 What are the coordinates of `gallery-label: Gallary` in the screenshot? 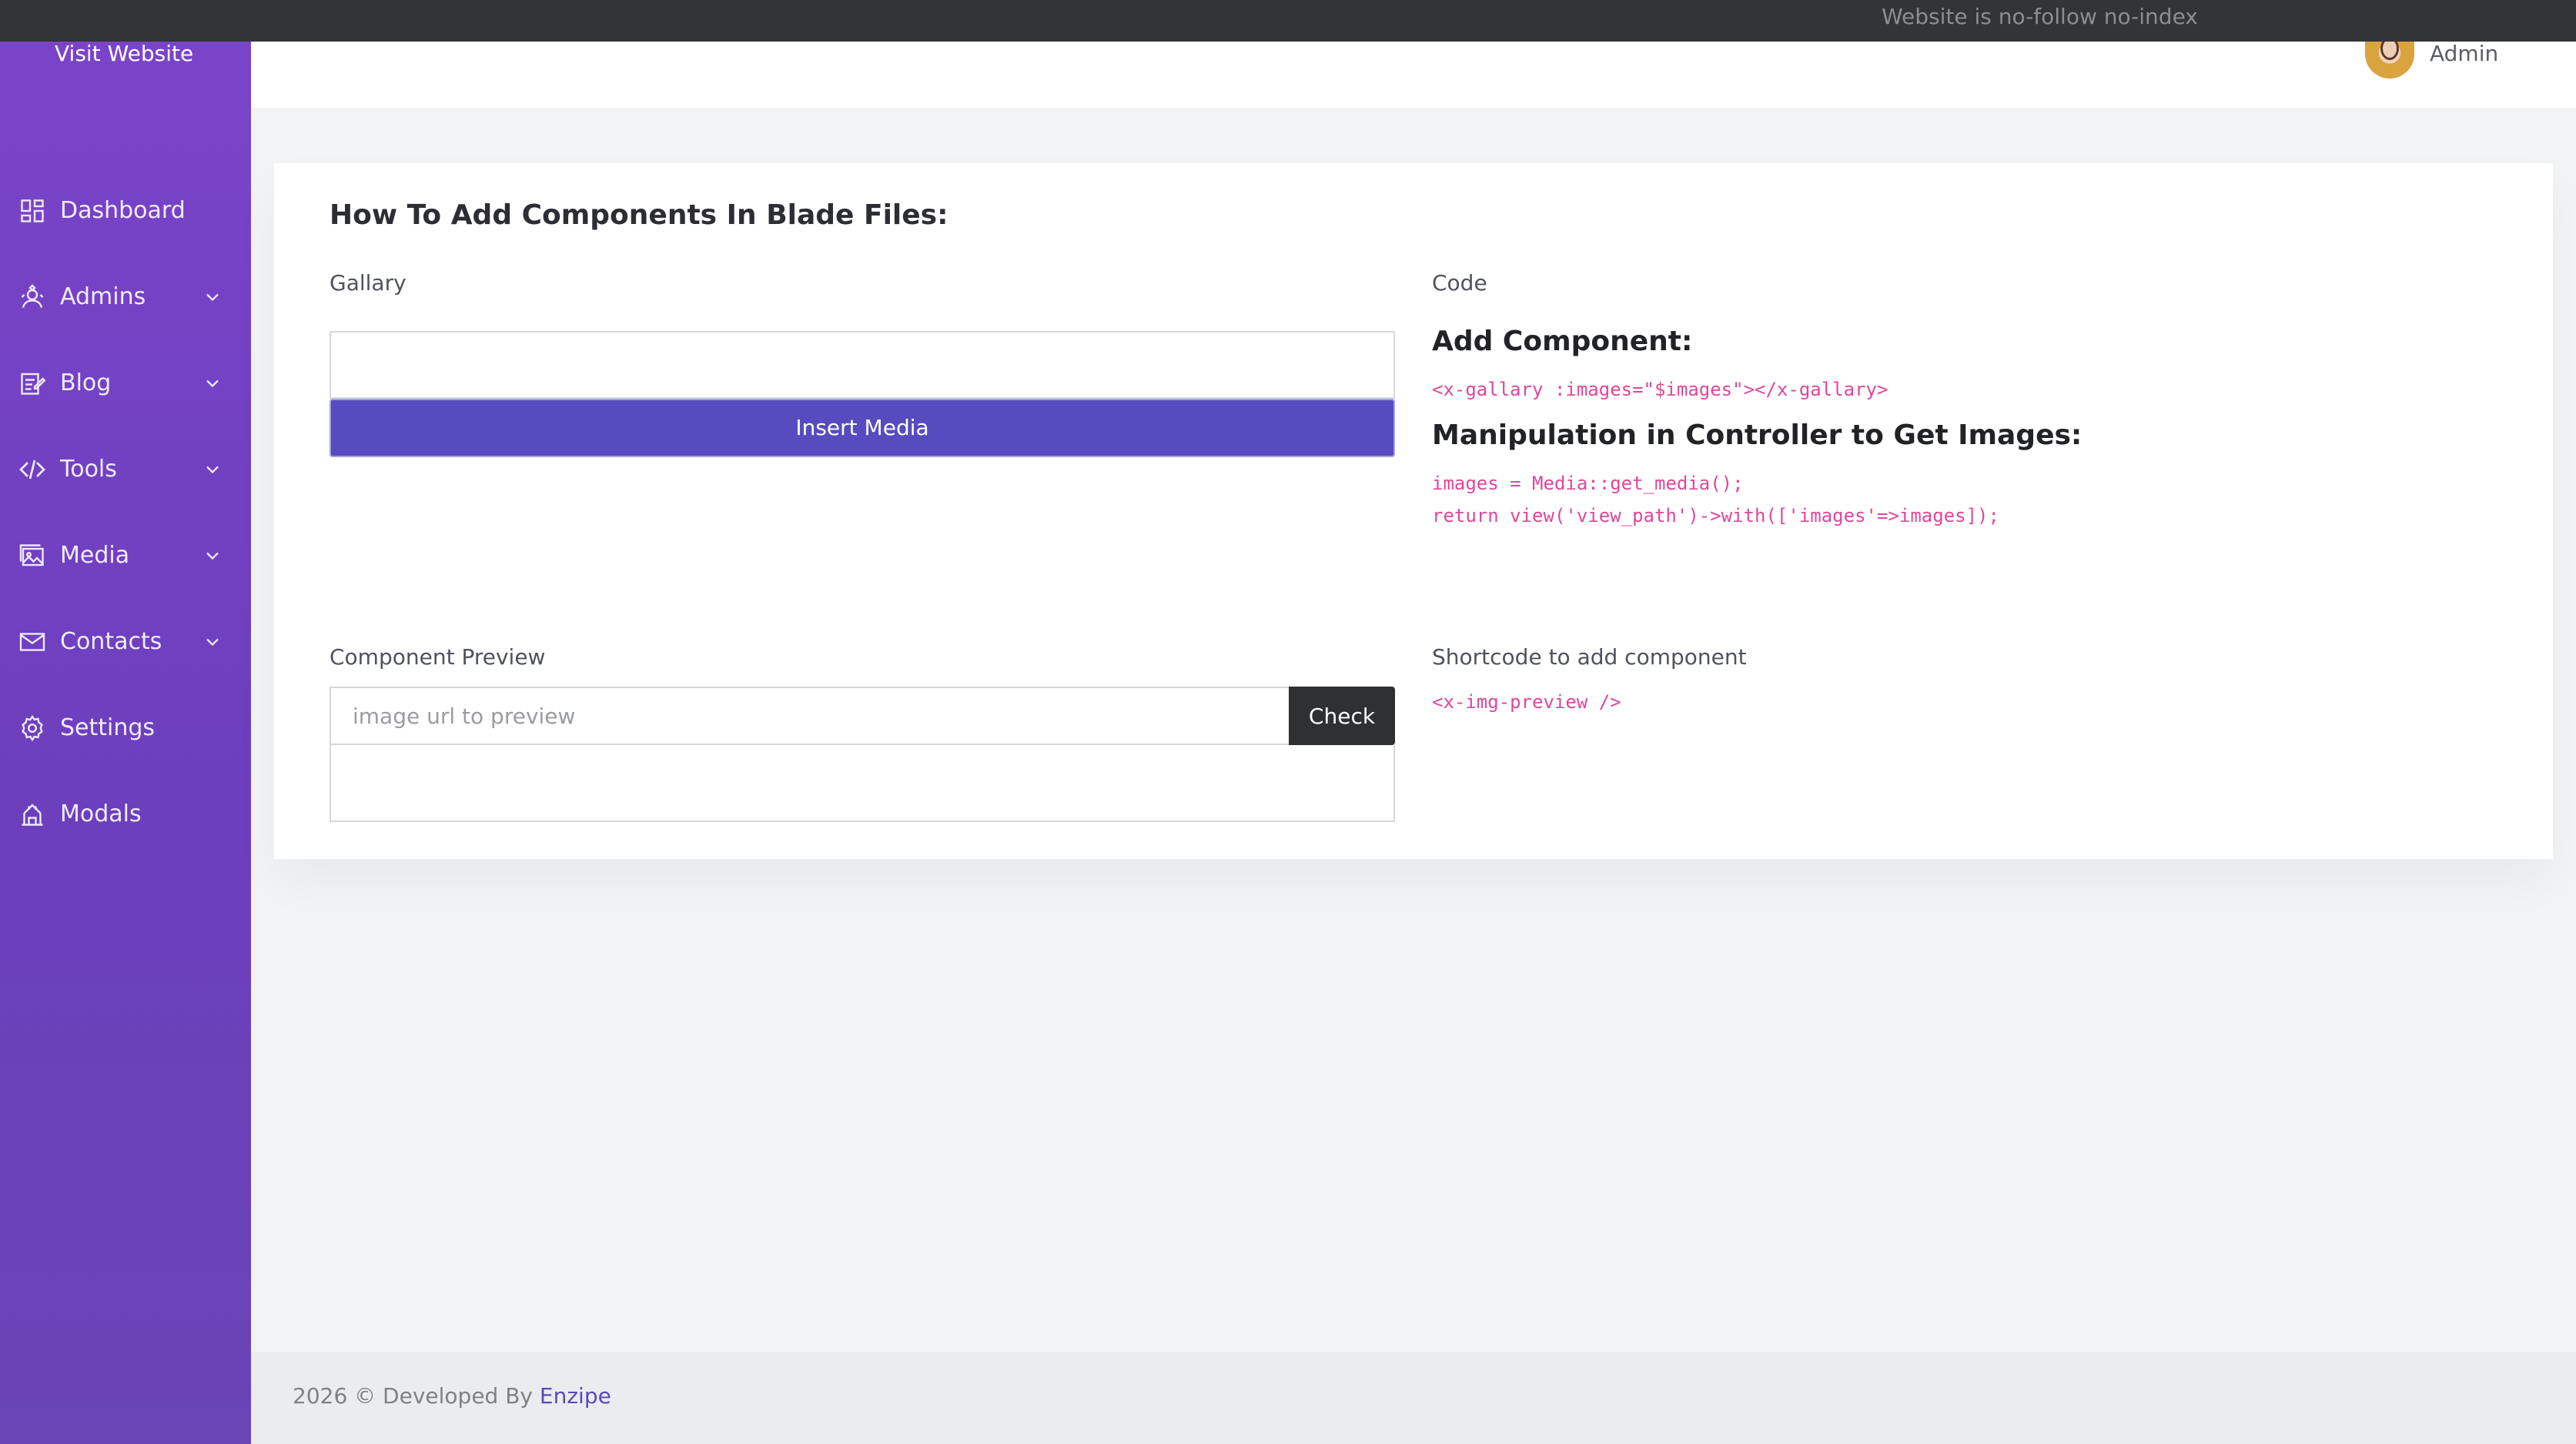 It's located at (368, 283).